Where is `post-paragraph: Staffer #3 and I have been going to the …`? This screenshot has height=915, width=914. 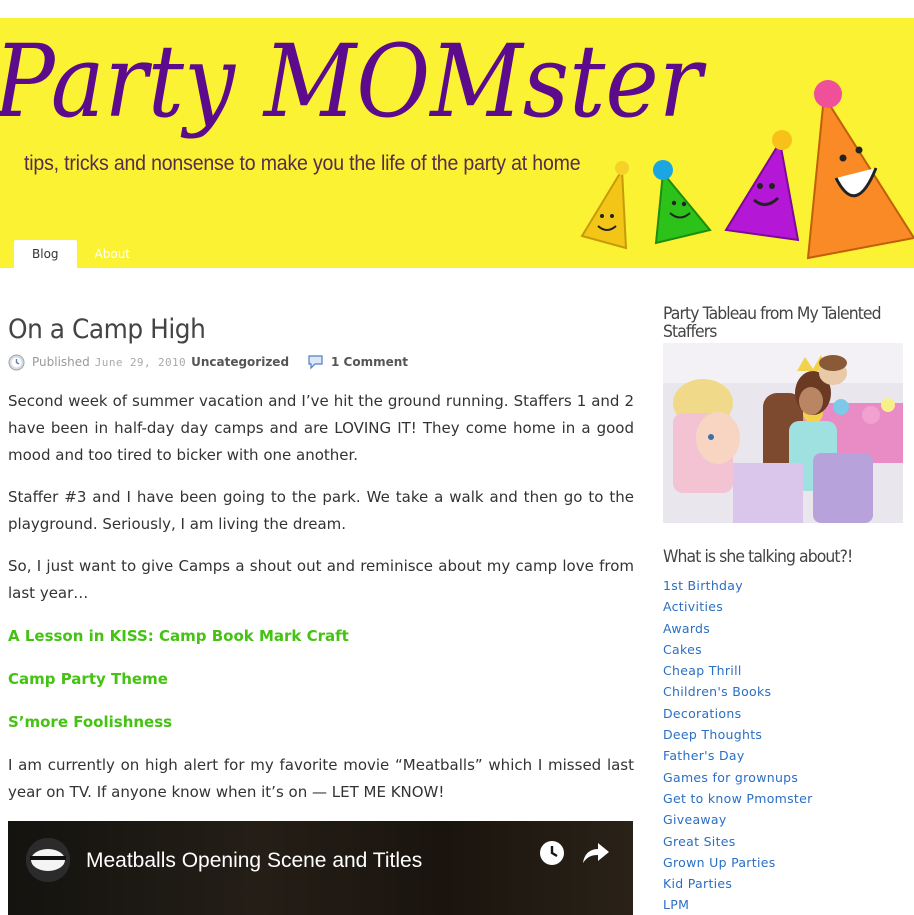 post-paragraph: Staffer #3 and I have been going to the … is located at coordinates (321, 510).